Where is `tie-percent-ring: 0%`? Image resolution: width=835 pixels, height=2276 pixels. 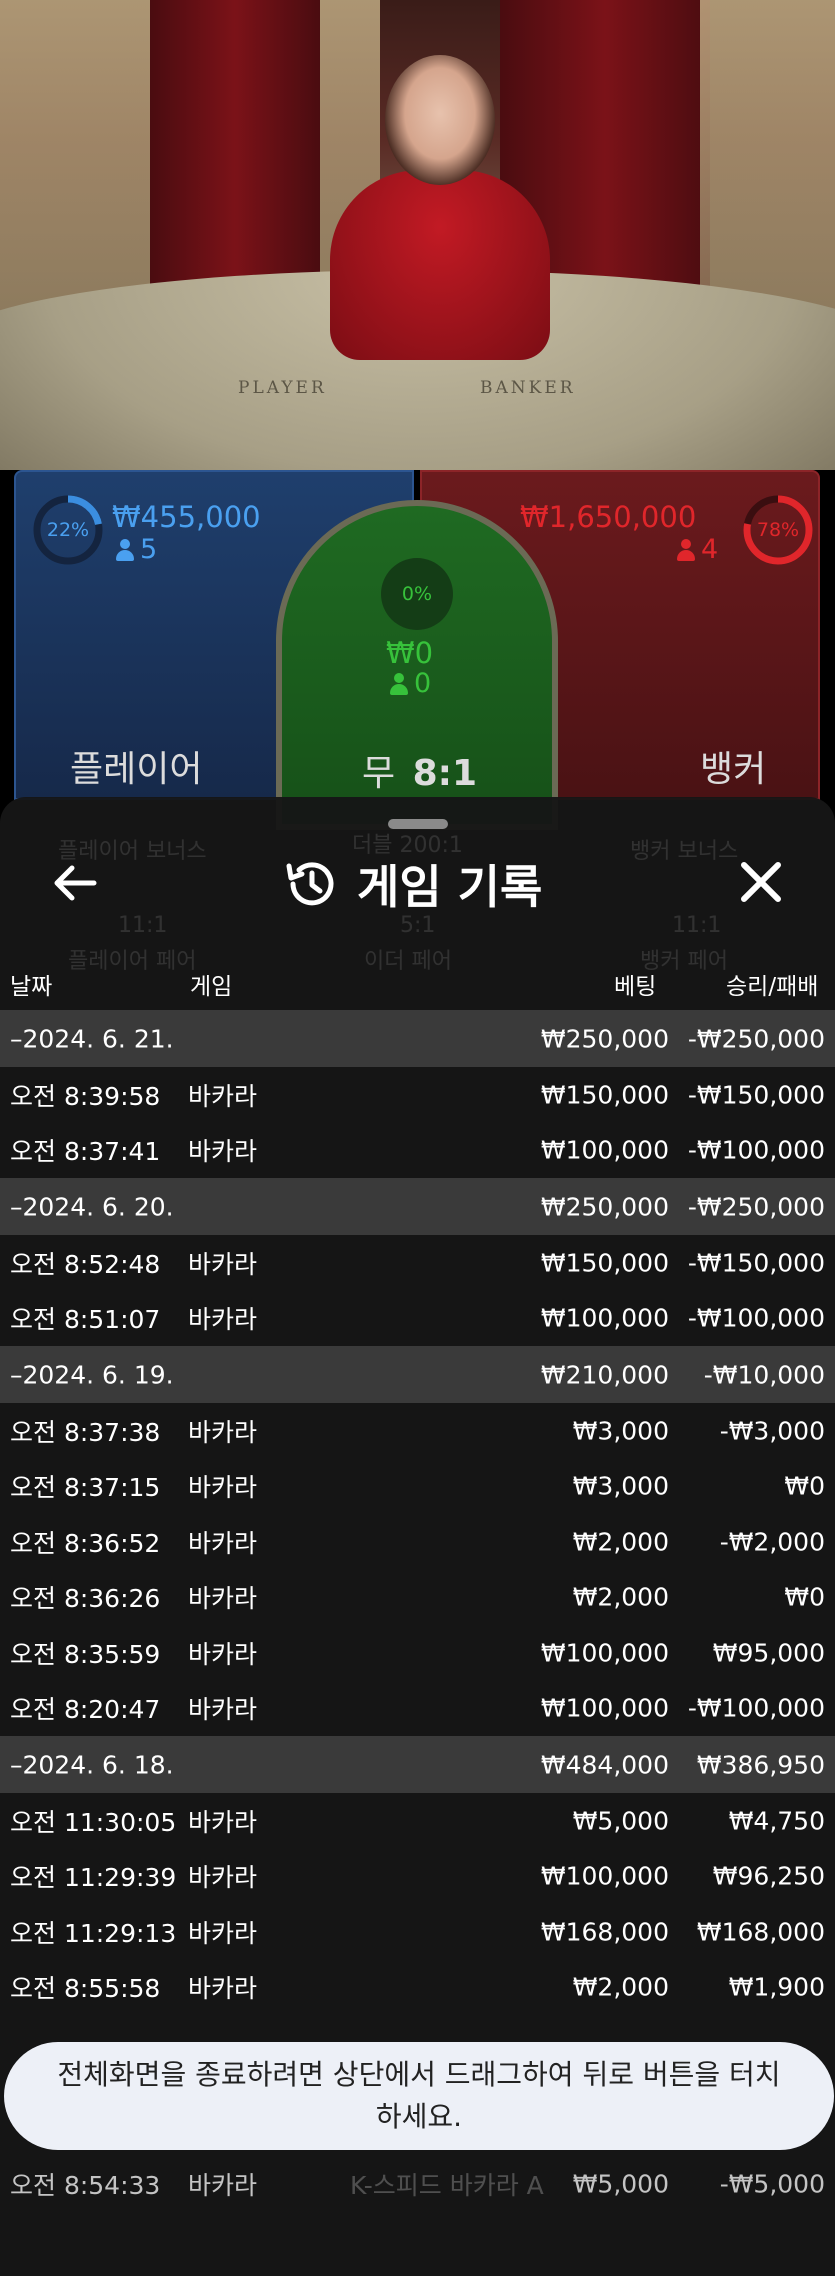 tie-percent-ring: 0% is located at coordinates (417, 594).